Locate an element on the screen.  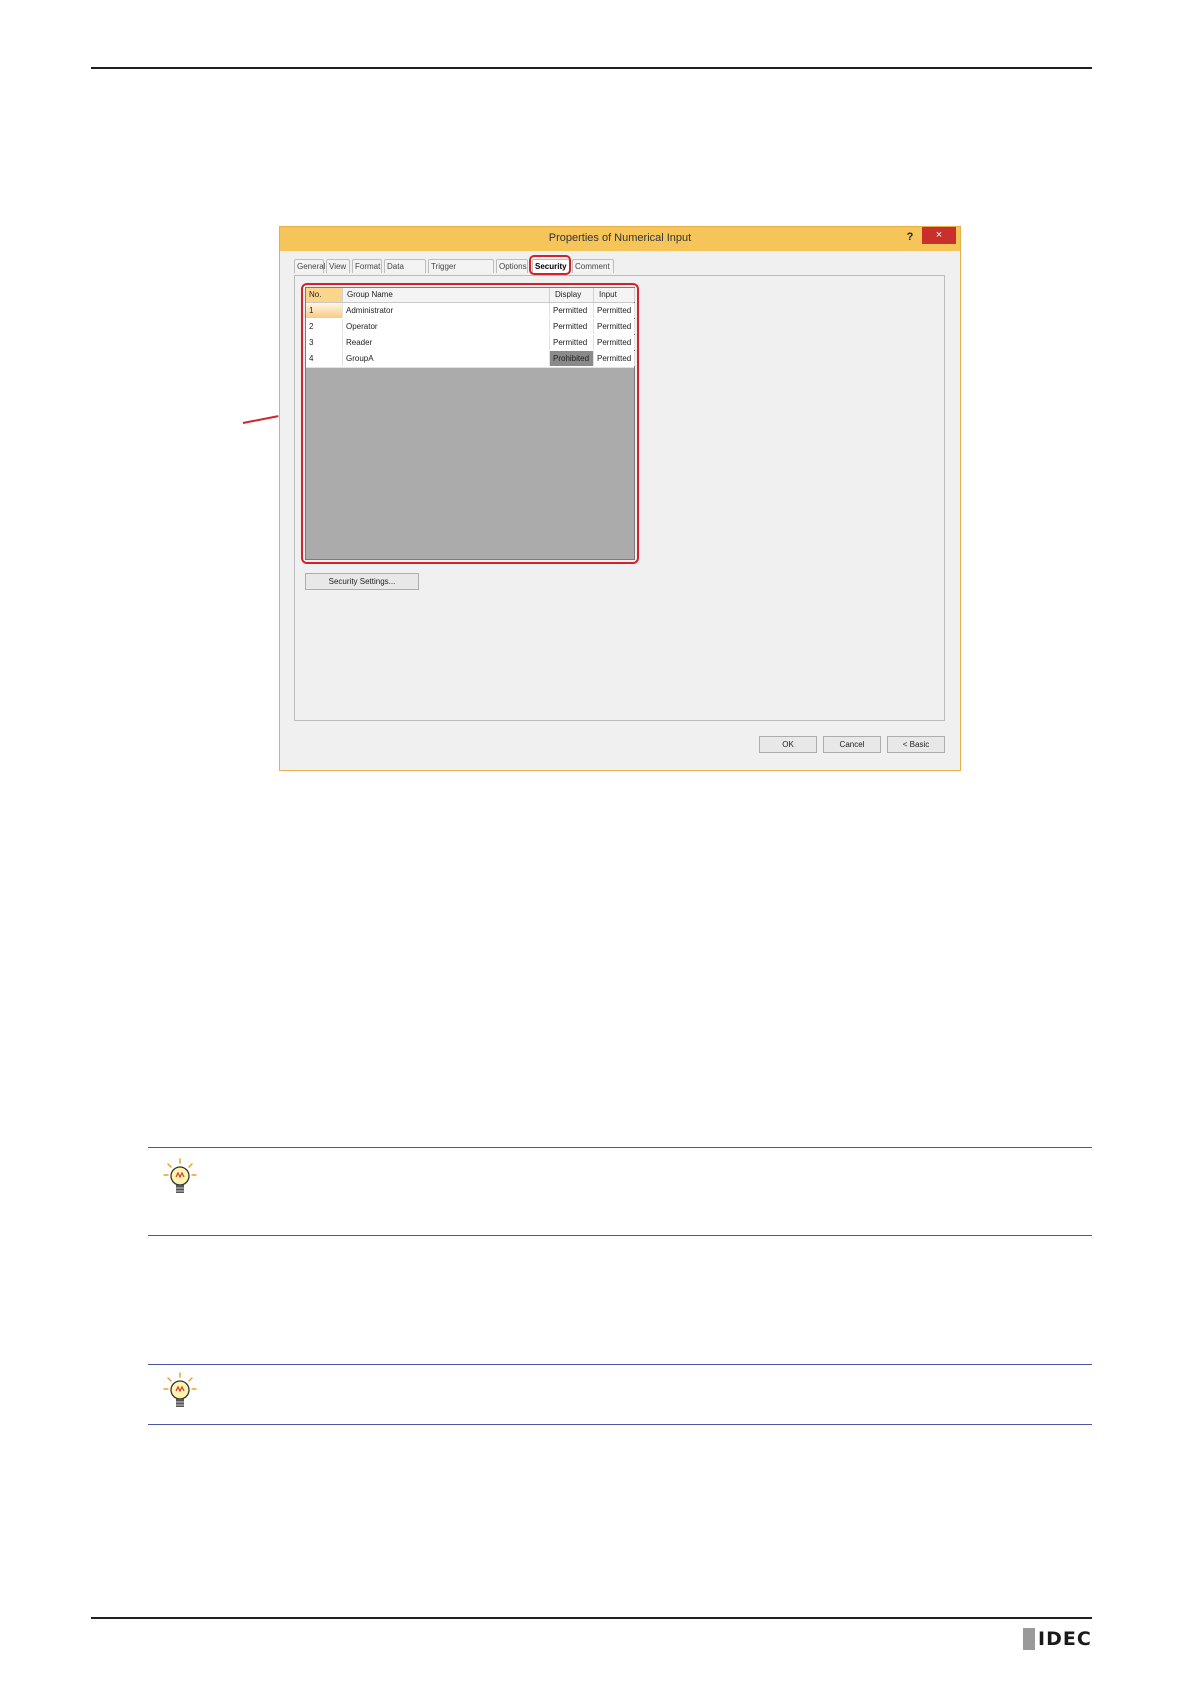
top-rule is located at coordinates (591, 68).